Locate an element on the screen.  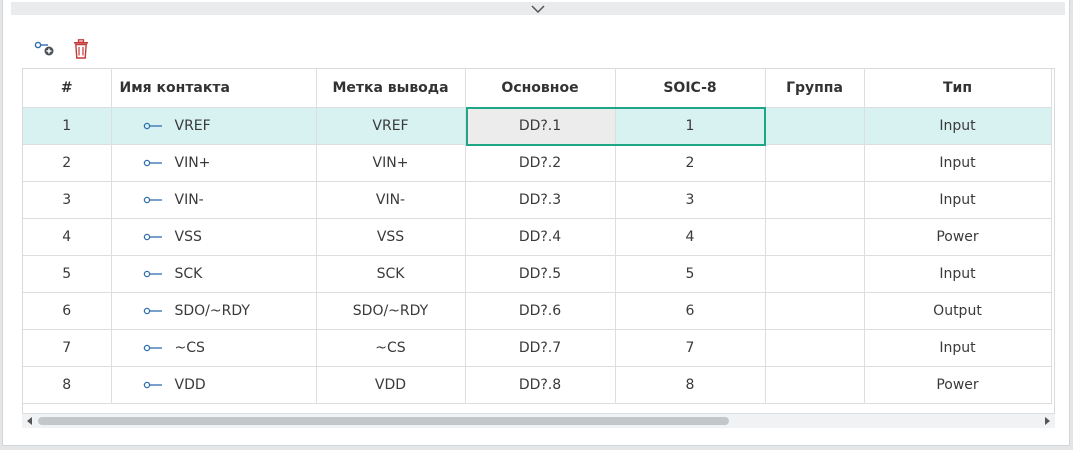
cell-soic8: 4 is located at coordinates (690, 237).